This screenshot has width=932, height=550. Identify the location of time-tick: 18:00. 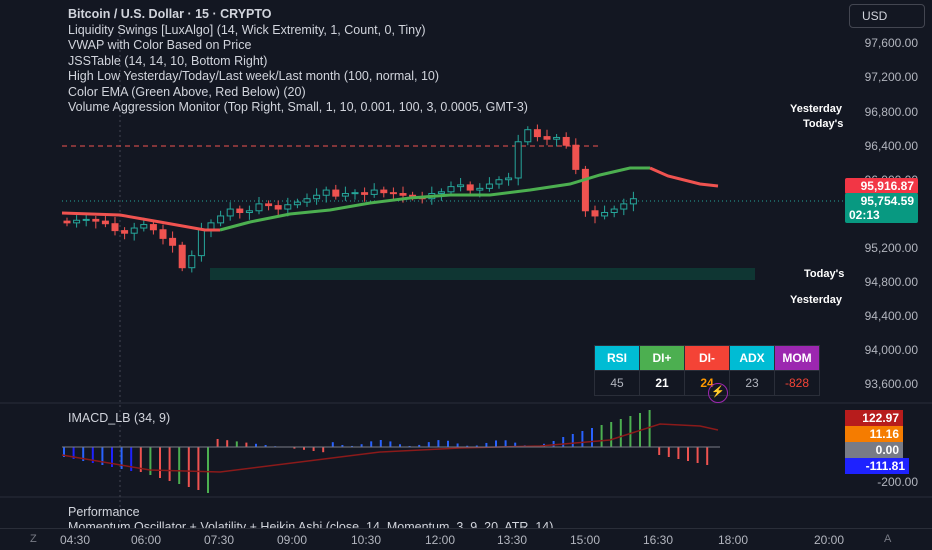
(733, 540).